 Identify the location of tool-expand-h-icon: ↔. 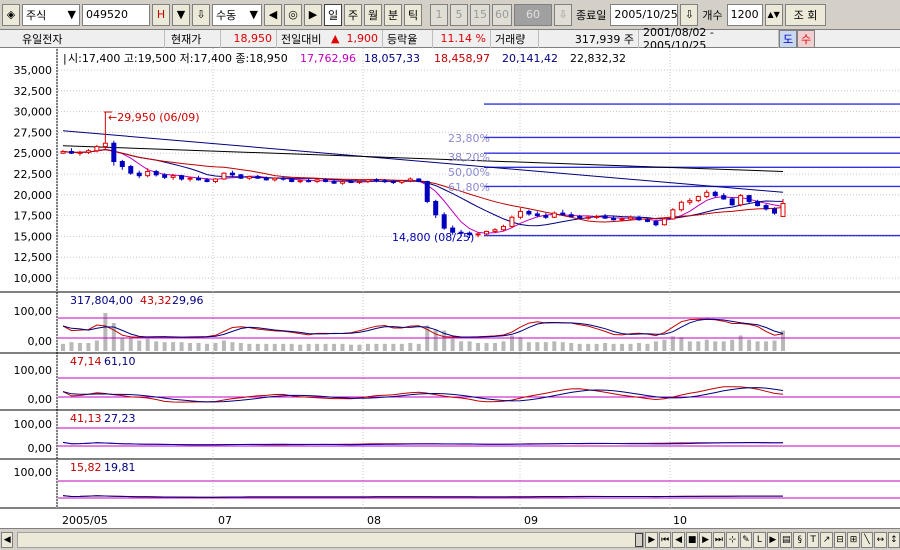
(880, 539).